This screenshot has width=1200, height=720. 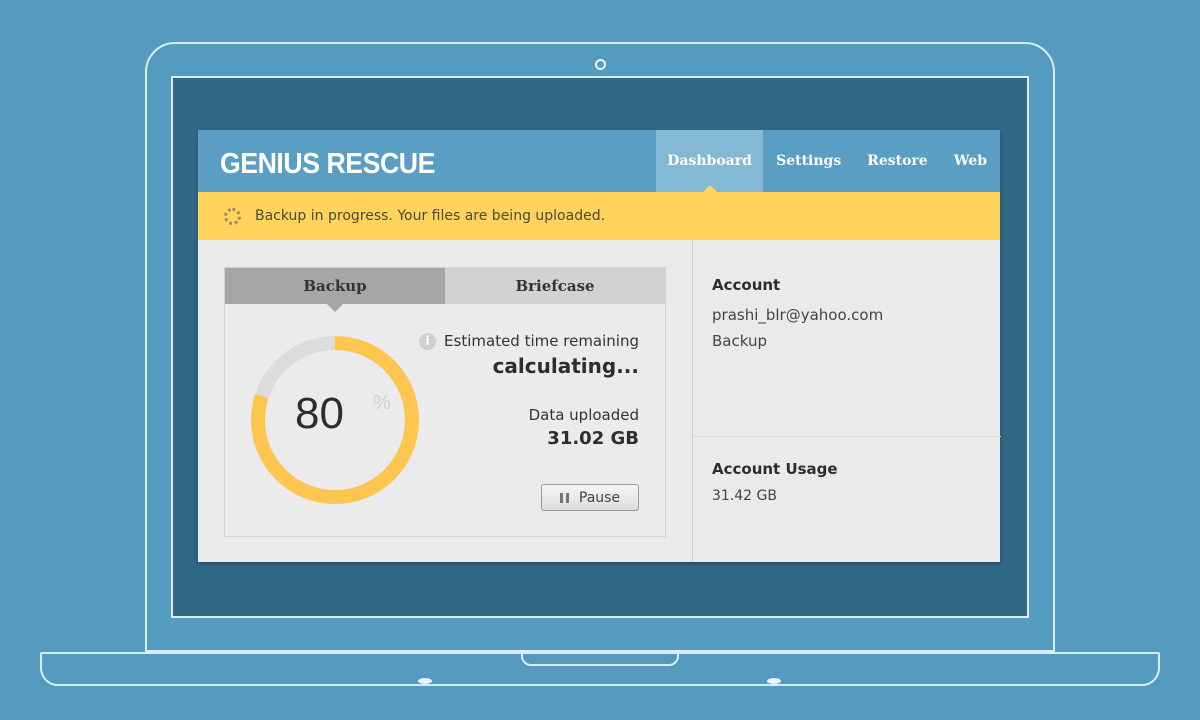 What do you see at coordinates (335, 286) in the screenshot?
I see `tab-backup: Backup` at bounding box center [335, 286].